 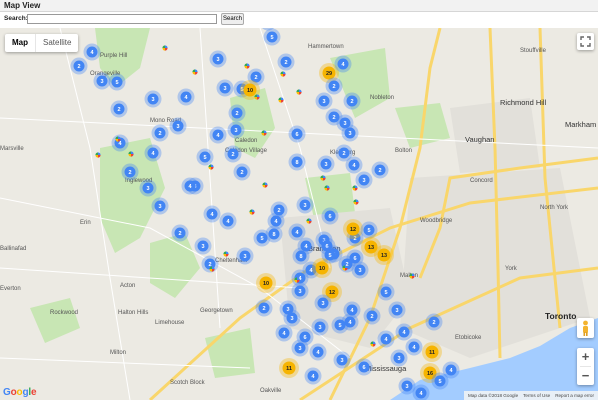 I want to click on street-view-pegman-button, so click(x=585, y=328).